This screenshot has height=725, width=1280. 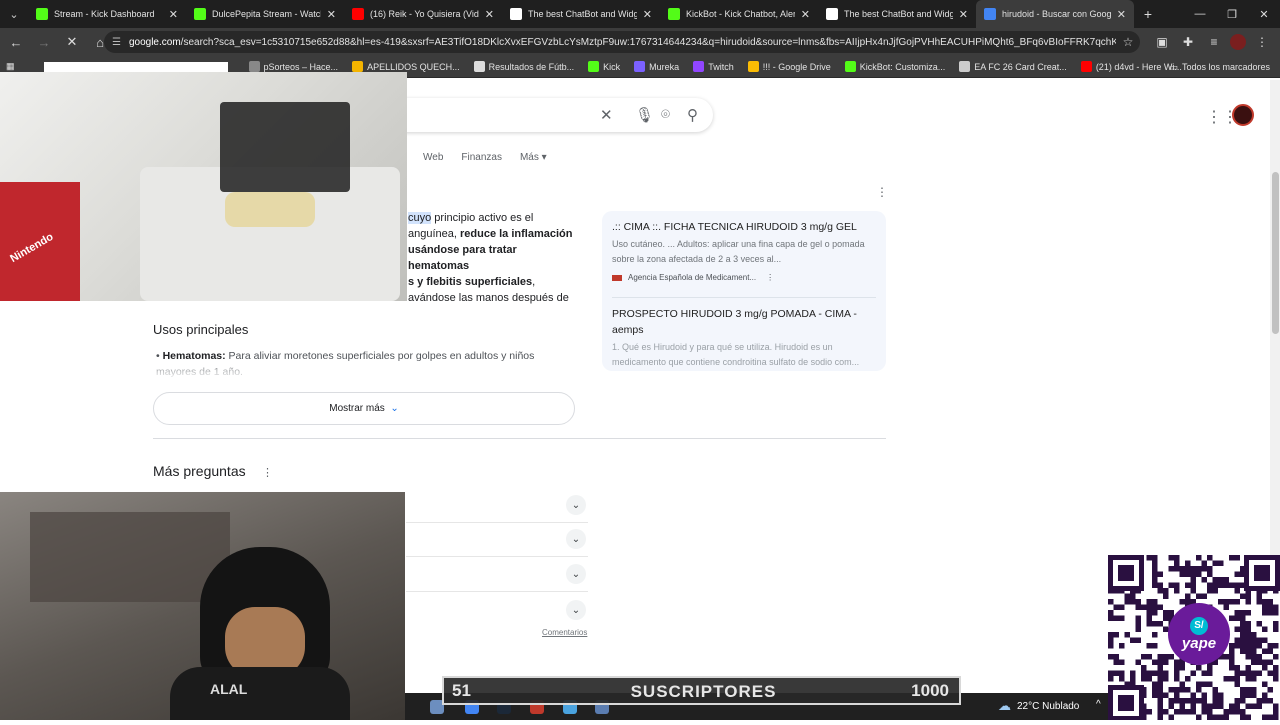 I want to click on back-icon: ←, so click(x=16, y=42).